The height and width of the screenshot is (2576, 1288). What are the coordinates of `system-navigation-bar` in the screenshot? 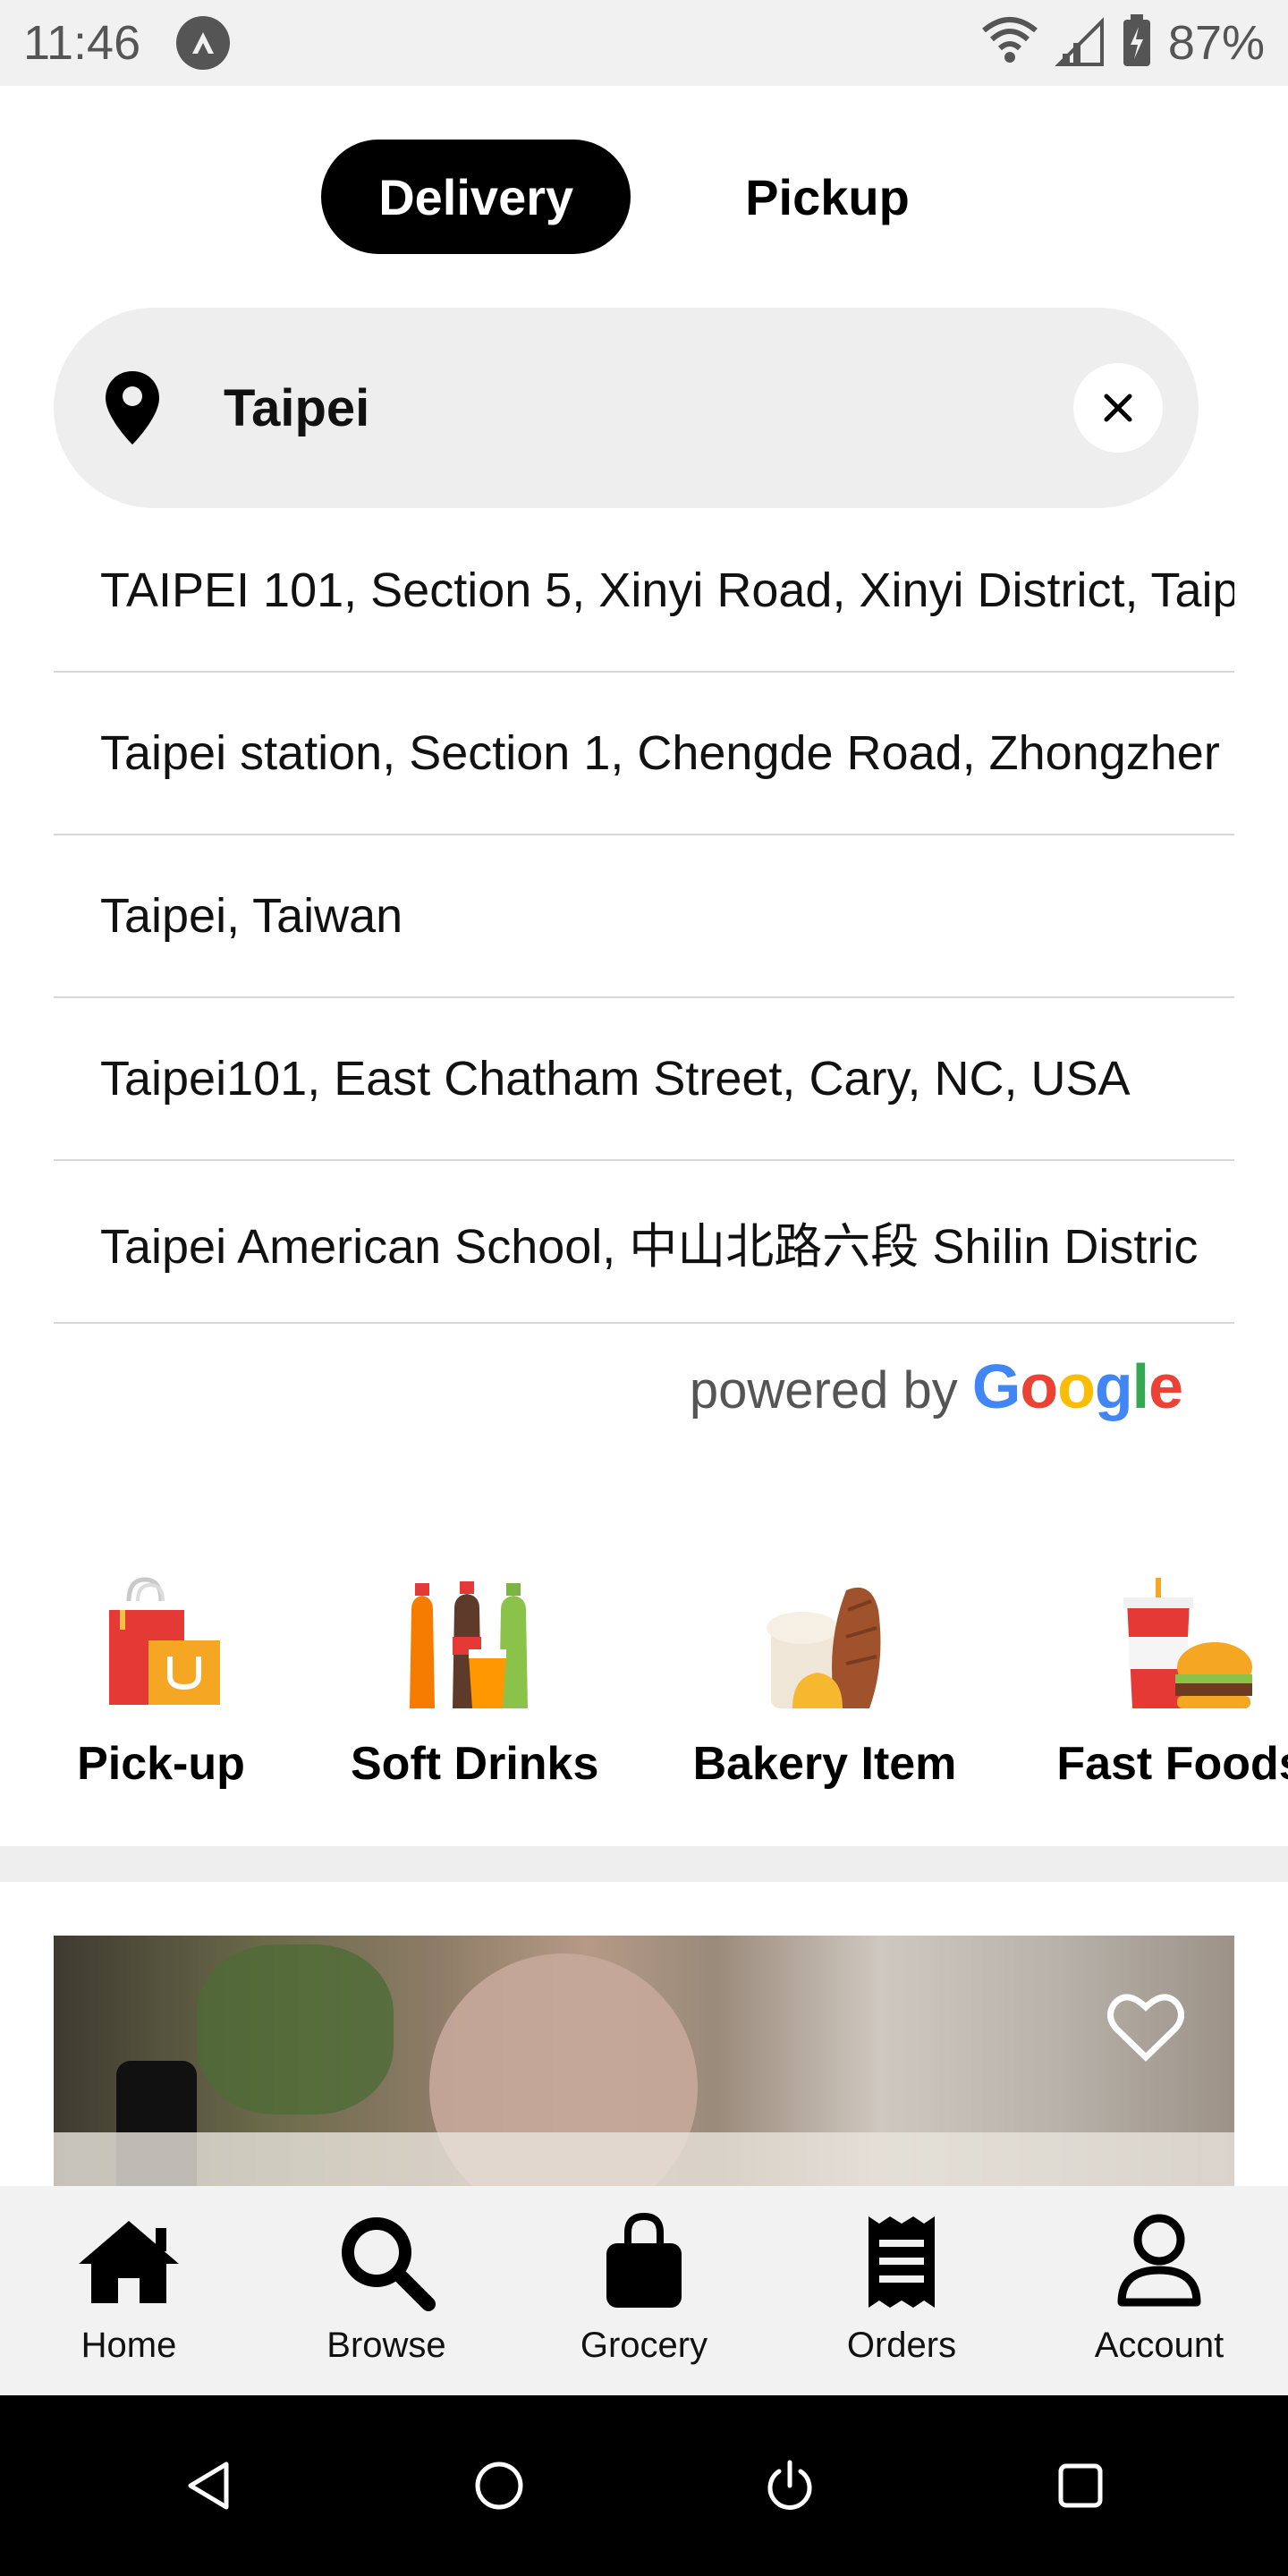 It's located at (644, 2485).